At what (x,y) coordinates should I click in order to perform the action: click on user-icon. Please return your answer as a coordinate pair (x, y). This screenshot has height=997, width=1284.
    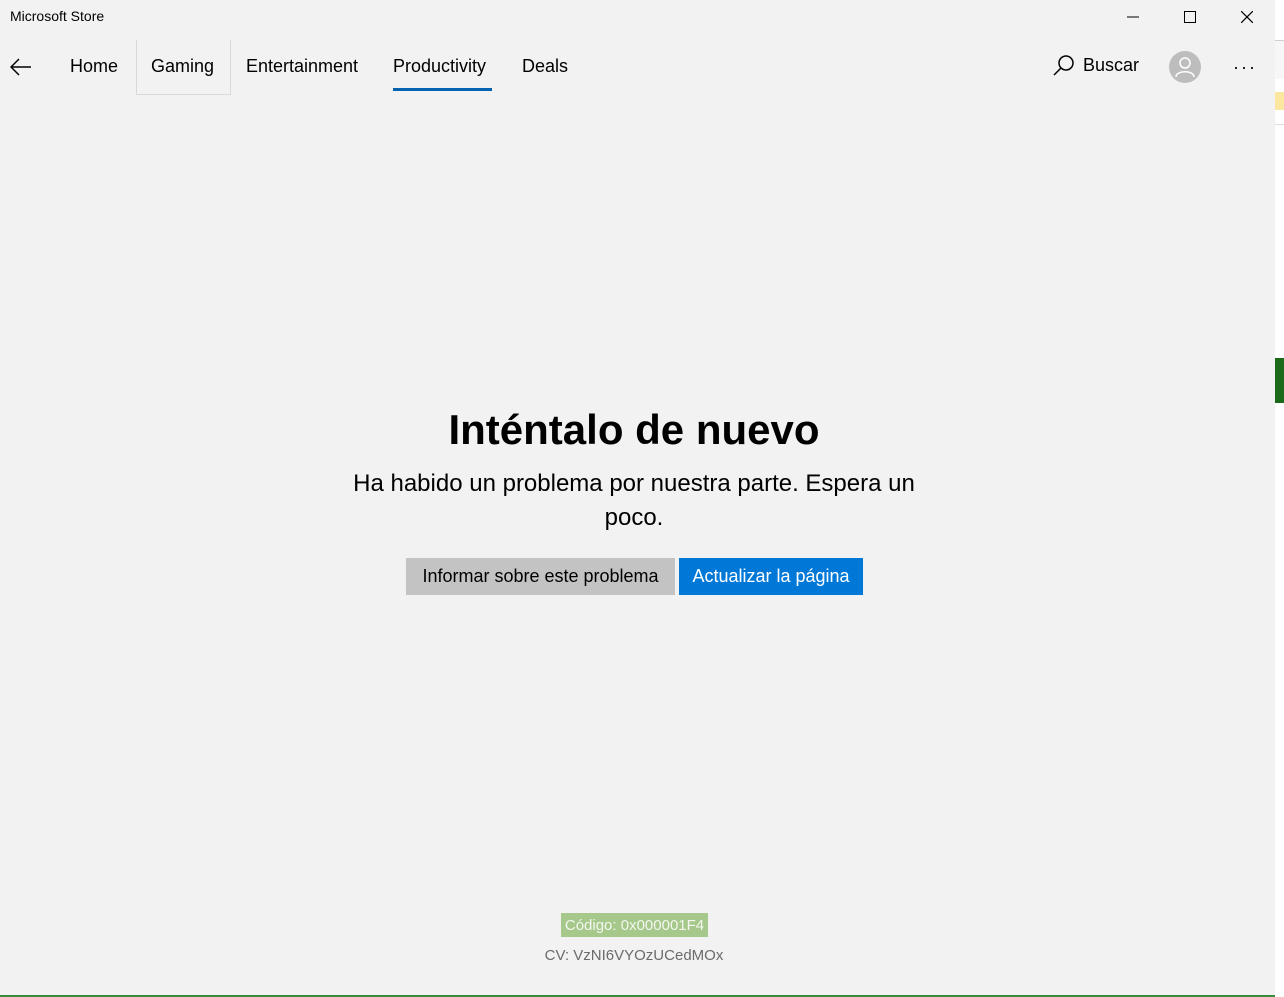
    Looking at the image, I should click on (1185, 67).